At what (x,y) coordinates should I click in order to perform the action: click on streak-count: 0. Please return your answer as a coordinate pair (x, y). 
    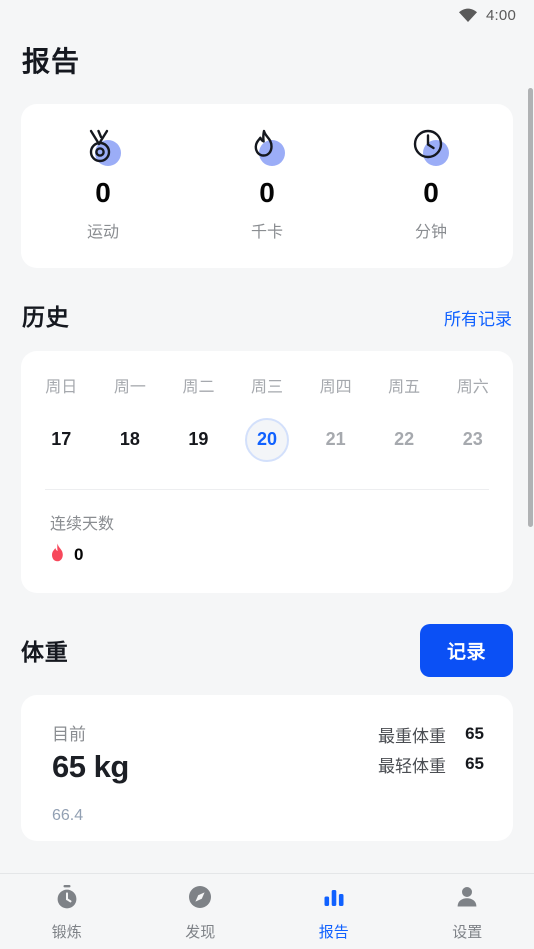
    Looking at the image, I should click on (79, 554).